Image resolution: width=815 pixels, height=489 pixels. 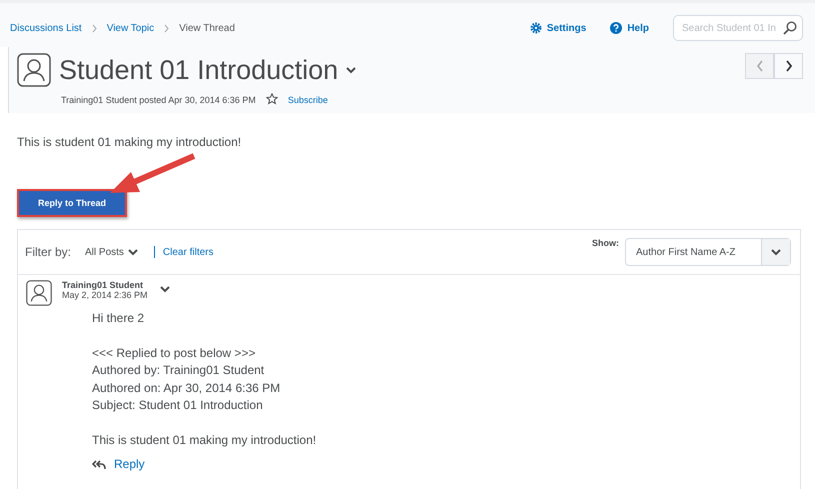 I want to click on post-text: Subject: Student 01 Introduction, so click(x=178, y=405).